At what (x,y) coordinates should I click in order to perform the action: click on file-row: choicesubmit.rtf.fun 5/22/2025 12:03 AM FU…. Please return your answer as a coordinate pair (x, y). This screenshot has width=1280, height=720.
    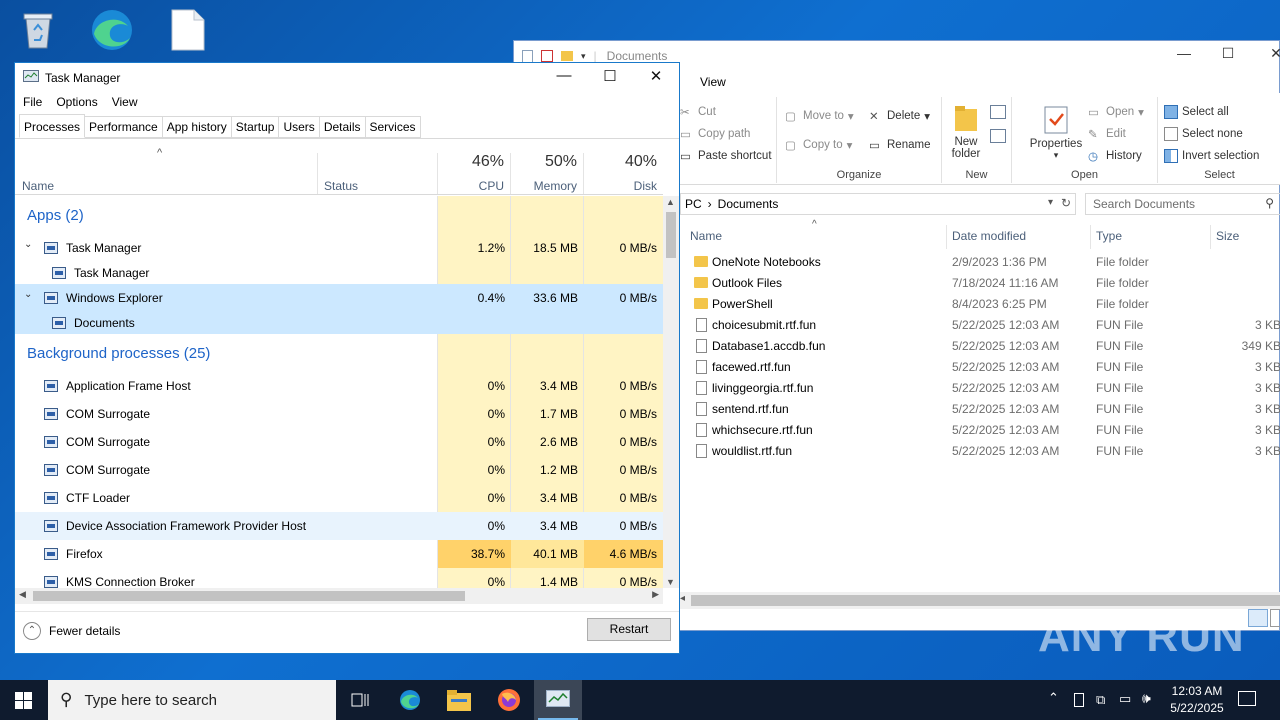
    Looking at the image, I should click on (982, 325).